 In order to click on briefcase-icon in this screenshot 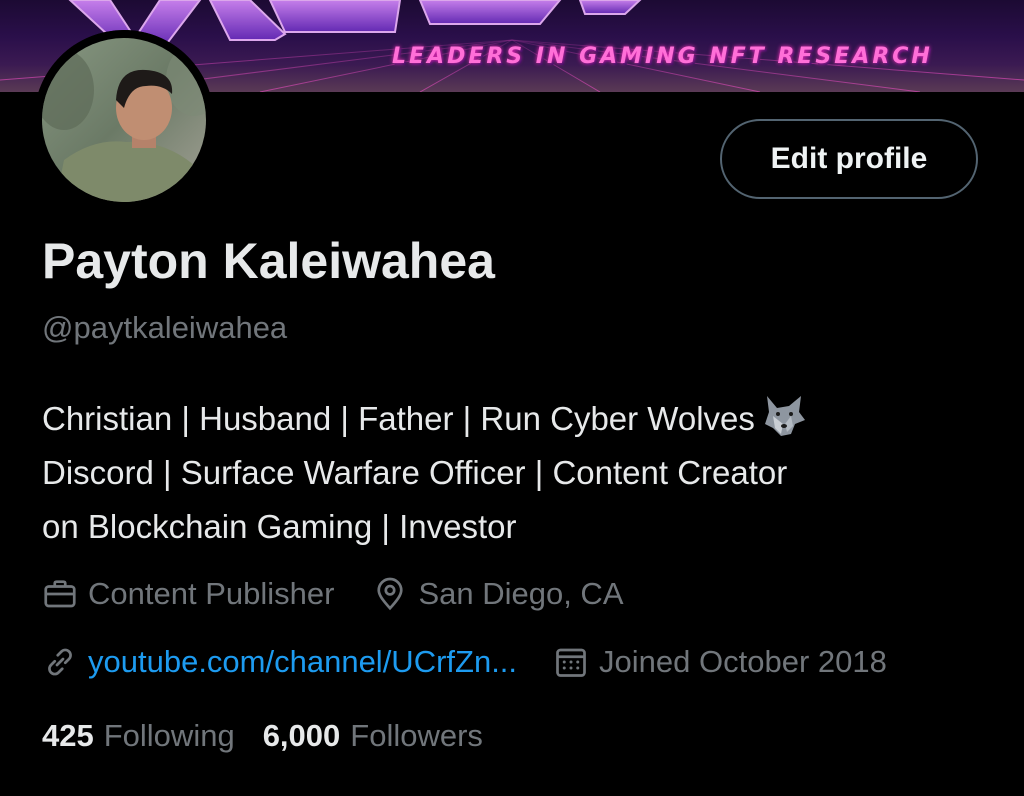, I will do `click(60, 594)`.